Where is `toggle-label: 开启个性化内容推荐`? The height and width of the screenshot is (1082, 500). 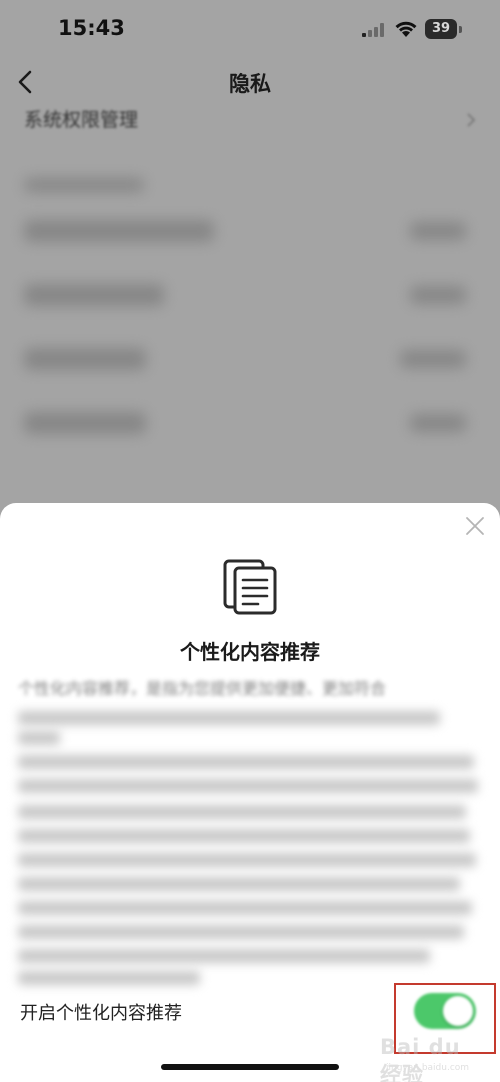
toggle-label: 开启个性化内容推荐 is located at coordinates (101, 1013).